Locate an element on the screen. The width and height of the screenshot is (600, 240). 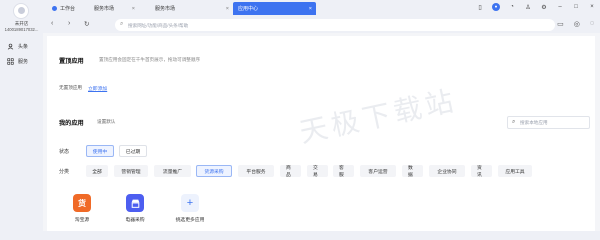
folder-icon: ▭ is located at coordinates (560, 24).